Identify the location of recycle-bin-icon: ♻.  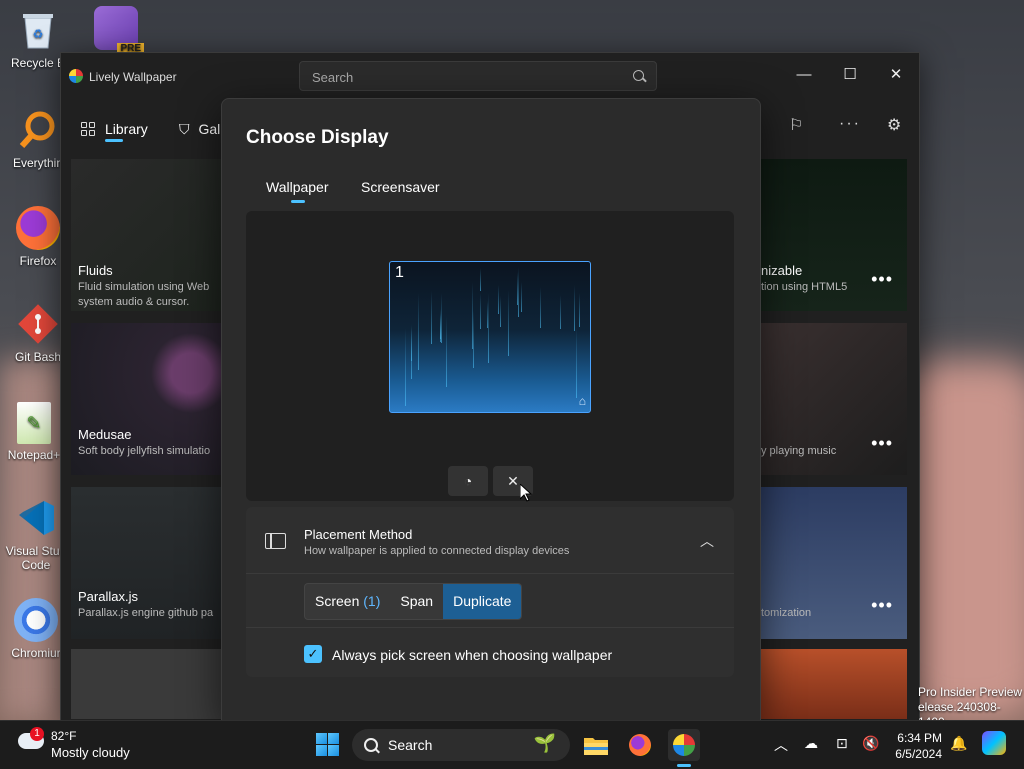
(38, 30).